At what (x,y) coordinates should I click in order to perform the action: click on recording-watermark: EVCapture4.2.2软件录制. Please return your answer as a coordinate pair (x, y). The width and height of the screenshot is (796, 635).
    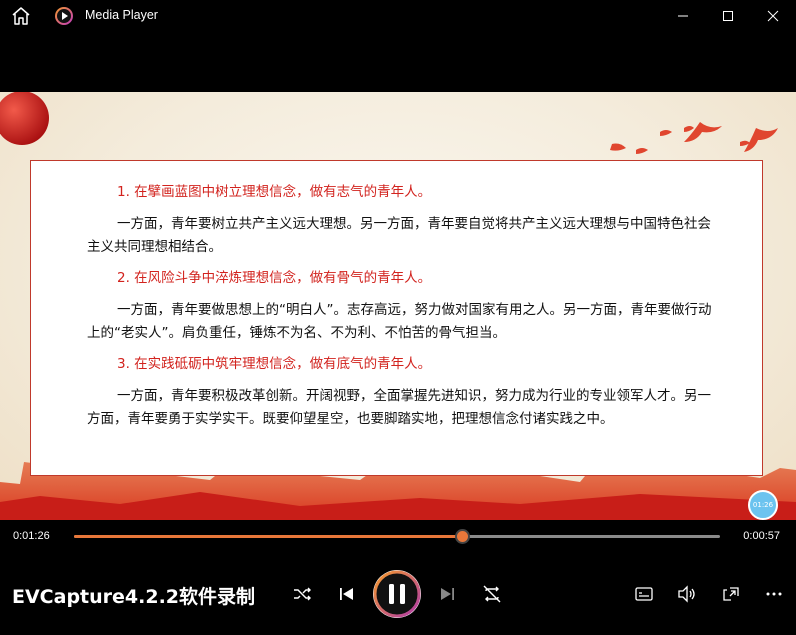
    Looking at the image, I should click on (134, 597).